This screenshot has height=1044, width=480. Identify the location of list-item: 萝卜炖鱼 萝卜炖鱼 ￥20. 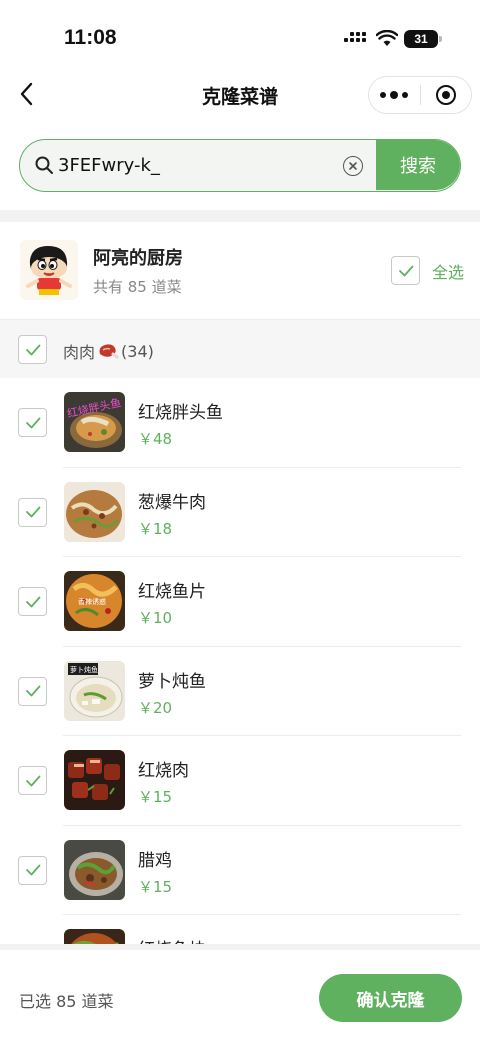
(240, 691).